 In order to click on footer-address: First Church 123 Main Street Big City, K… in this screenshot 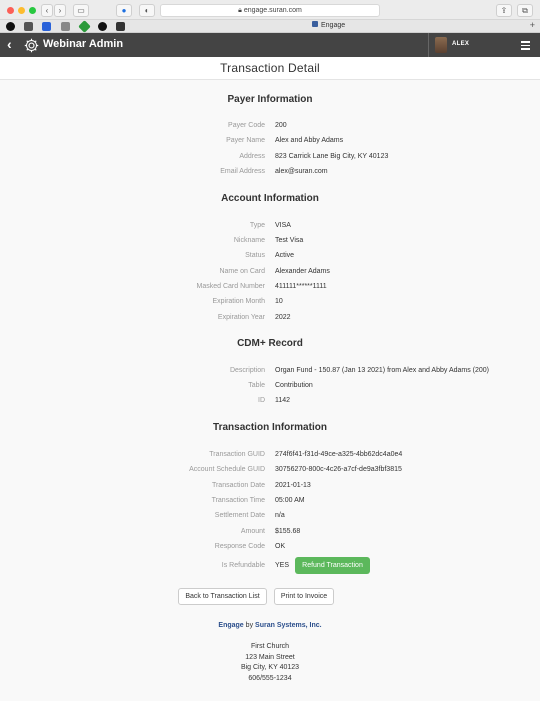, I will do `click(270, 663)`.